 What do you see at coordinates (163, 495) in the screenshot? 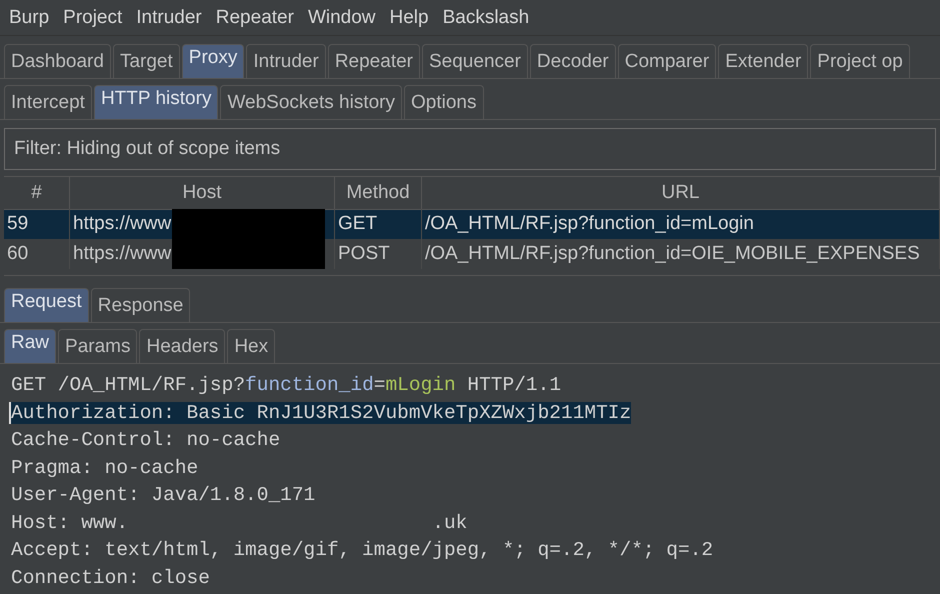
I see `request-line: User-Agent: Java/1.8.0_171` at bounding box center [163, 495].